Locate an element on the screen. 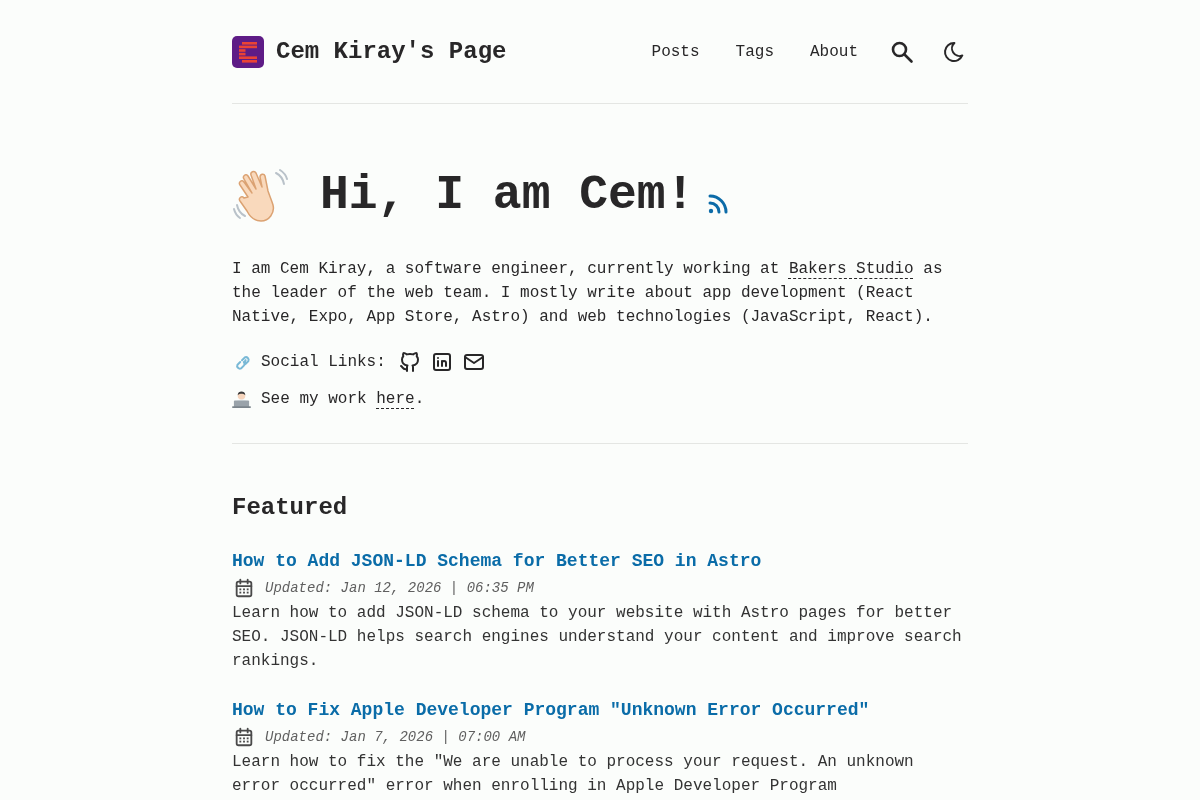 The width and height of the screenshot is (1200, 800). github-icon is located at coordinates (409, 362).